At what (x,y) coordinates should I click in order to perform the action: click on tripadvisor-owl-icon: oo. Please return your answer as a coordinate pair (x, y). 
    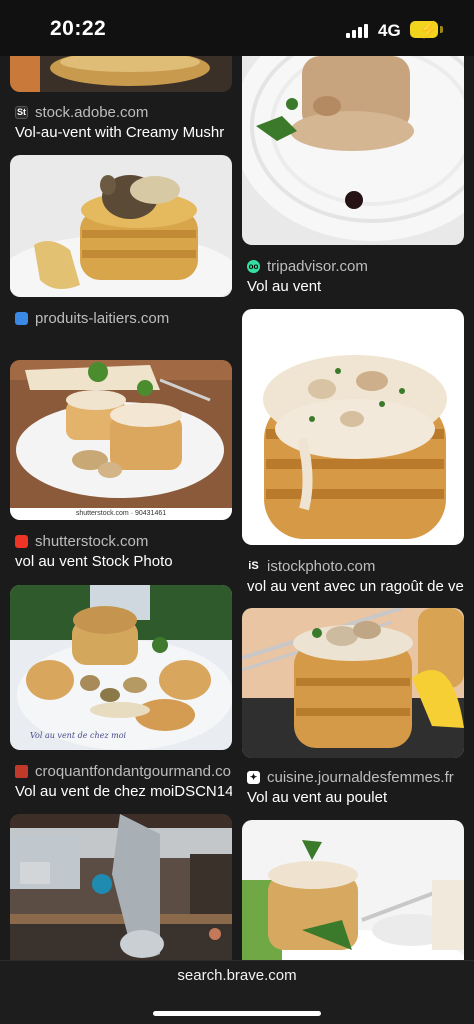
    Looking at the image, I should click on (253, 266).